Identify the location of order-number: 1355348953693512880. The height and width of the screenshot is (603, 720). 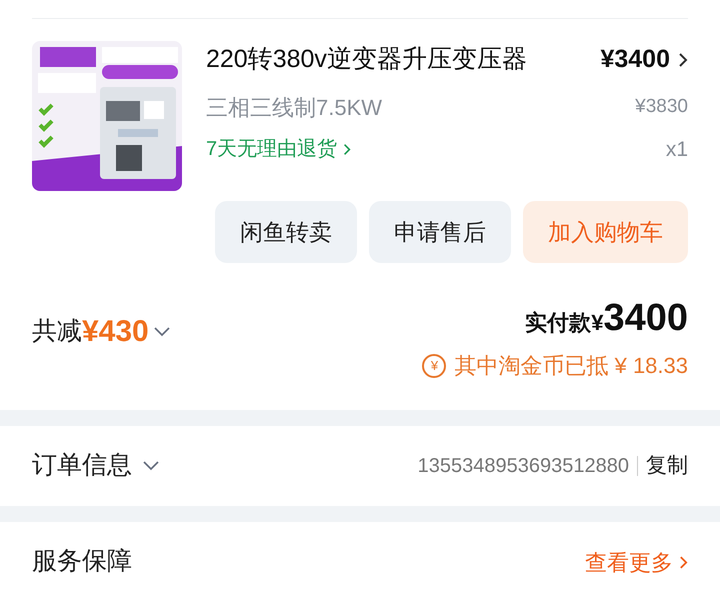
(523, 466).